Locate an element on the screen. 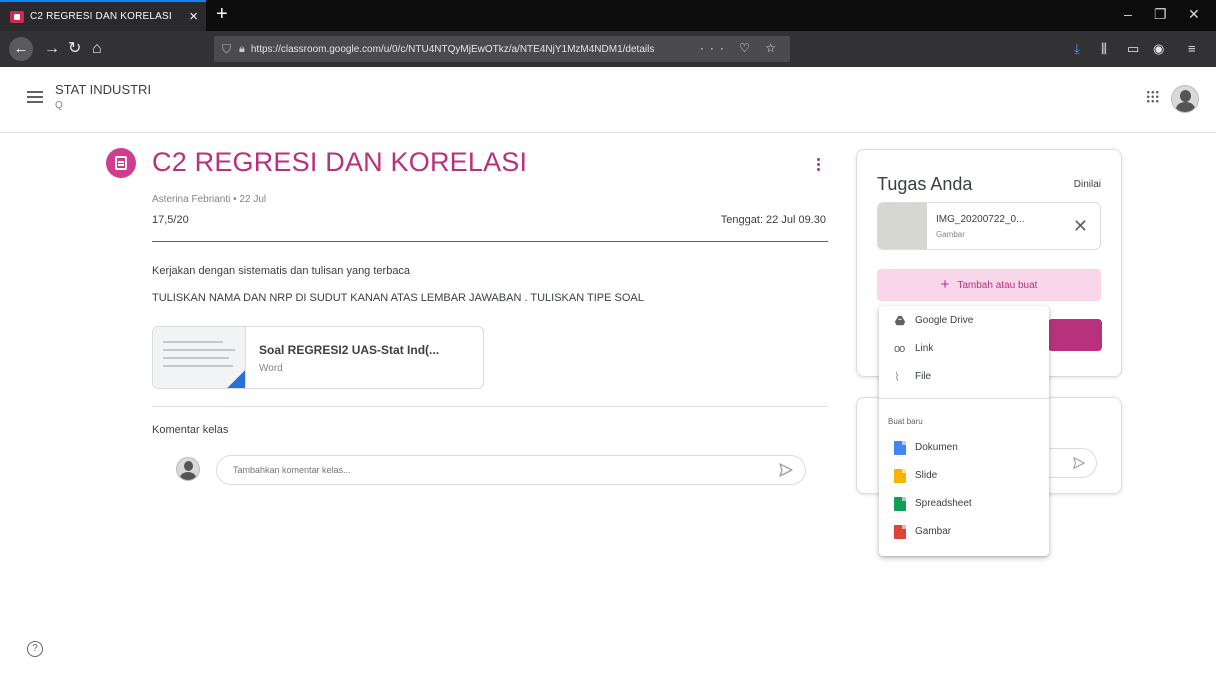 This screenshot has height=684, width=1216. library-icon: ⫼ is located at coordinates (1104, 49).